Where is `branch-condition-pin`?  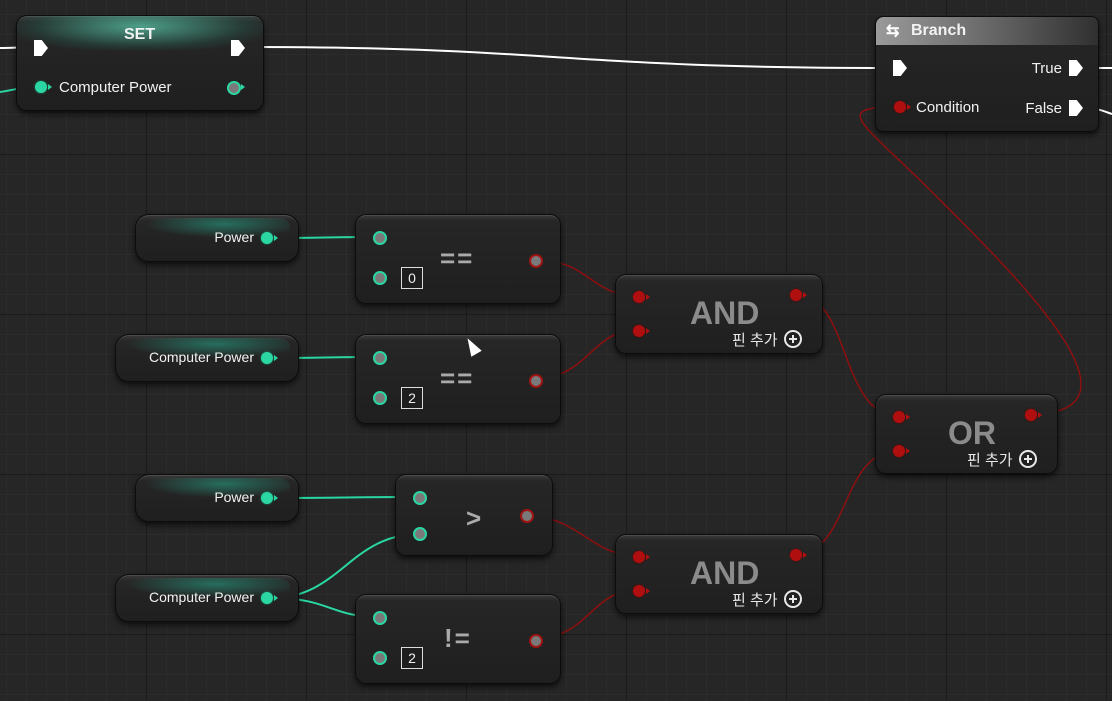 branch-condition-pin is located at coordinates (900, 107).